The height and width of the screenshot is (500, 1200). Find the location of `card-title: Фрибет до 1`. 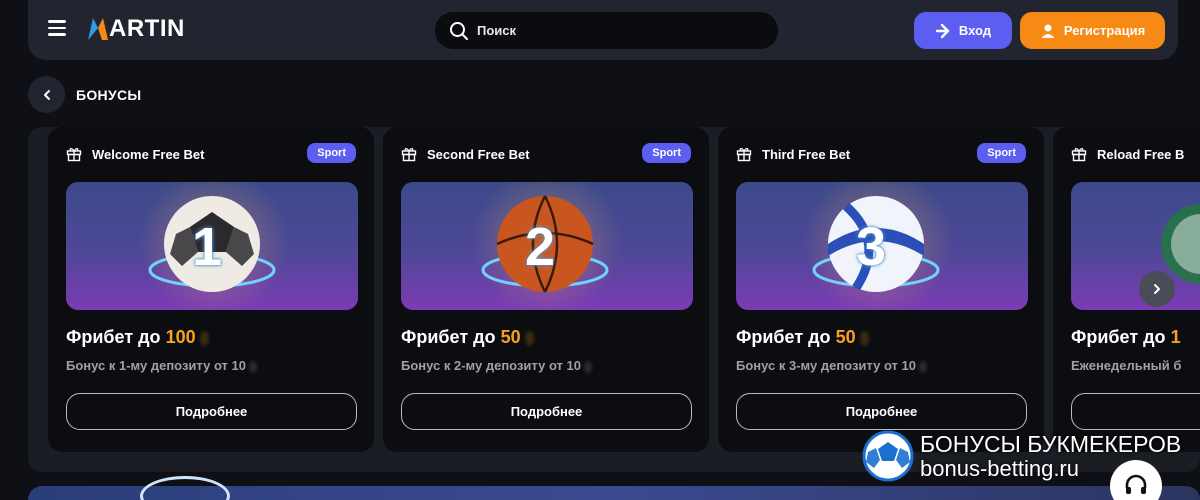

card-title: Фрибет до 1 is located at coordinates (1126, 337).